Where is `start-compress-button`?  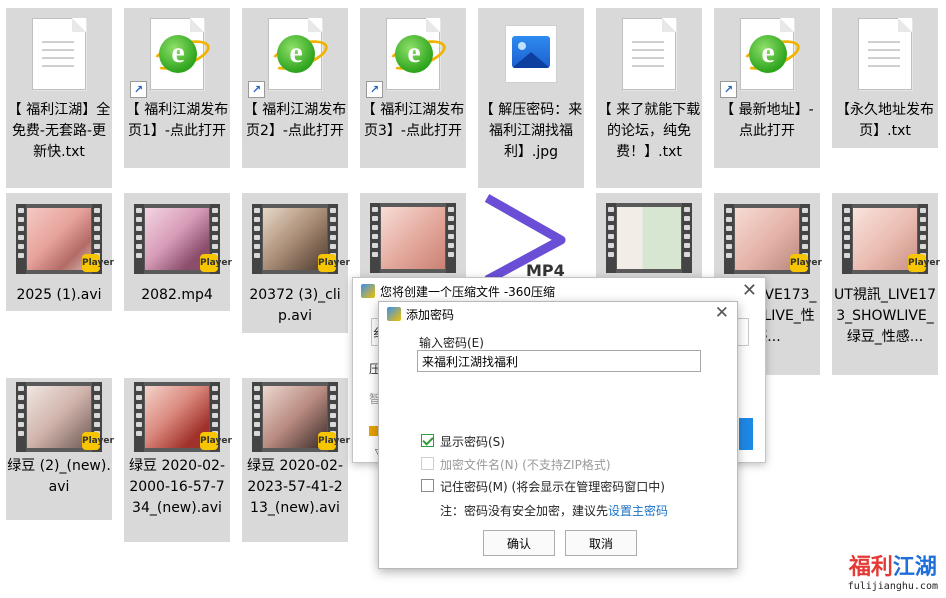 start-compress-button is located at coordinates (746, 434).